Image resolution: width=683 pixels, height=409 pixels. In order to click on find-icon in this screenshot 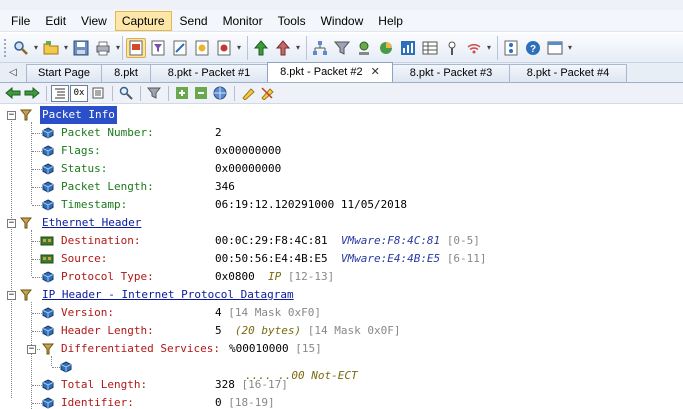, I will do `click(126, 93)`.